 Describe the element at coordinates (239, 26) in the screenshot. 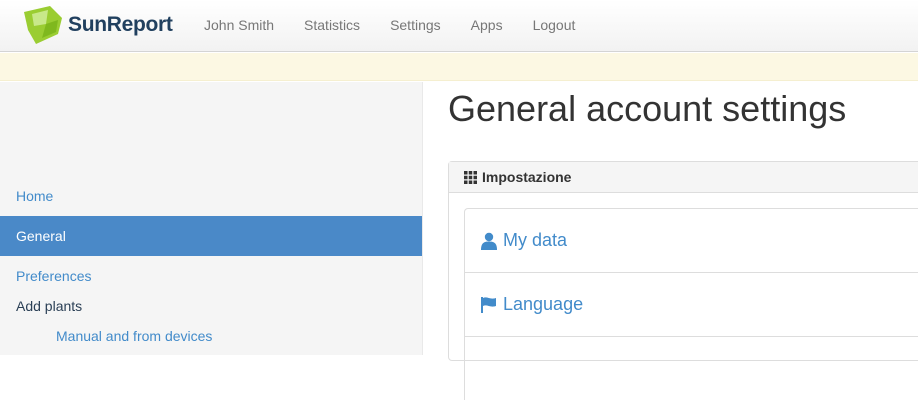

I see `nav-user-name: John Smith` at that location.